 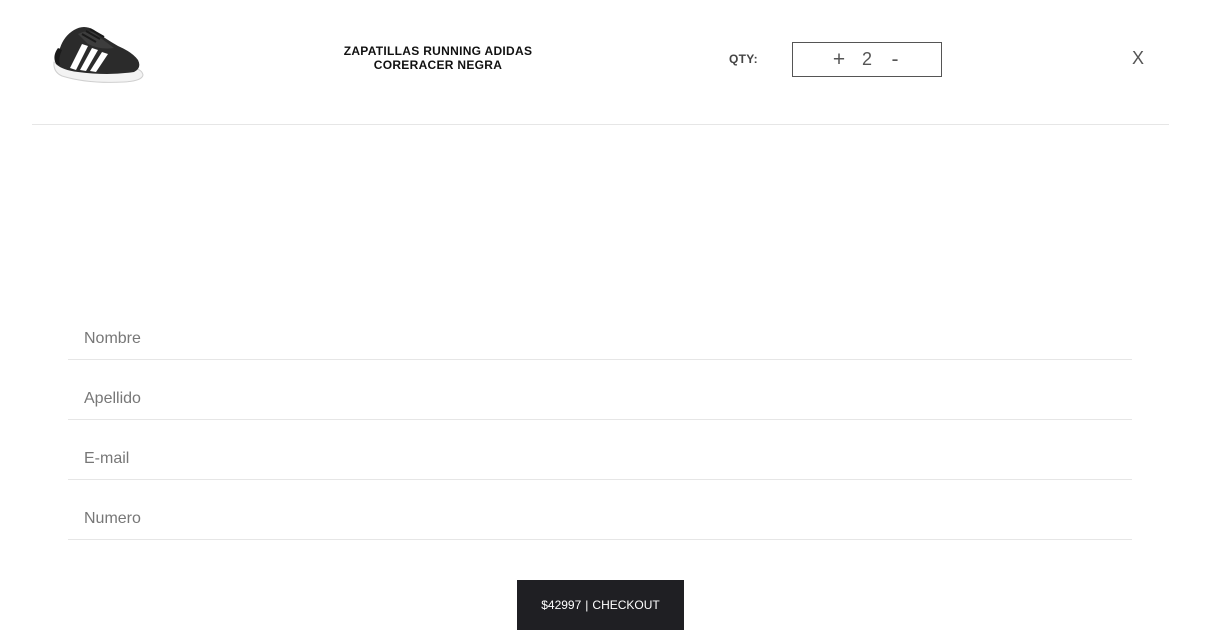 I want to click on last-name-field, so click(x=600, y=390).